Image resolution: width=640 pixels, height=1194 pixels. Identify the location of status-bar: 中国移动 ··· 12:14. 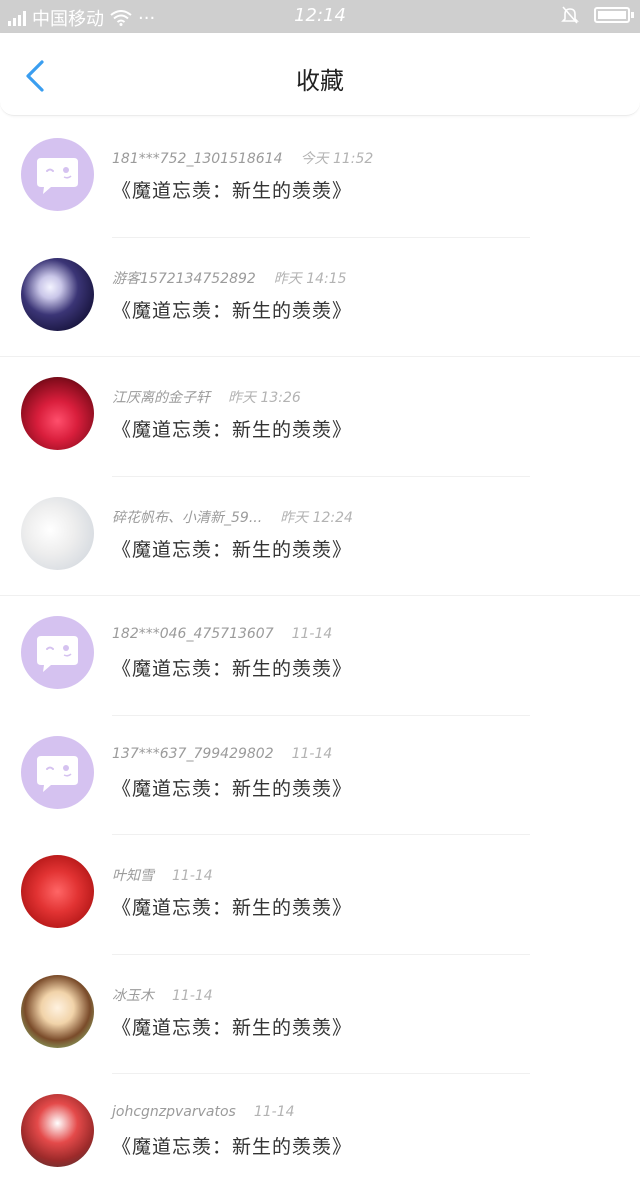
(320, 16).